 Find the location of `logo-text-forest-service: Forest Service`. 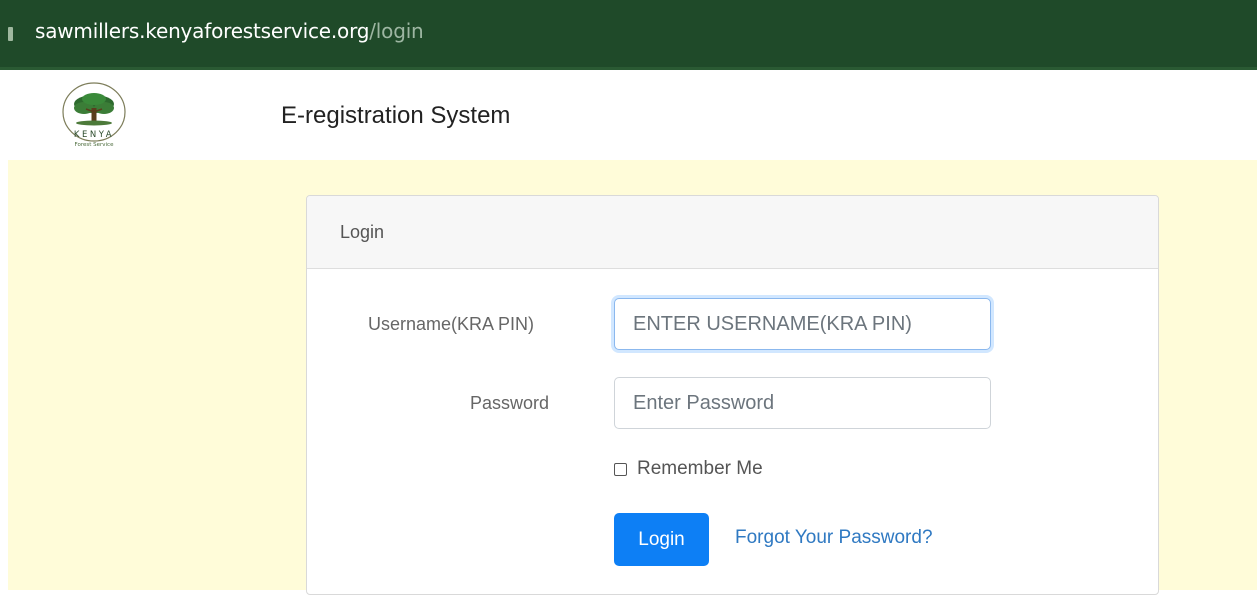

logo-text-forest-service: Forest Service is located at coordinates (95, 145).